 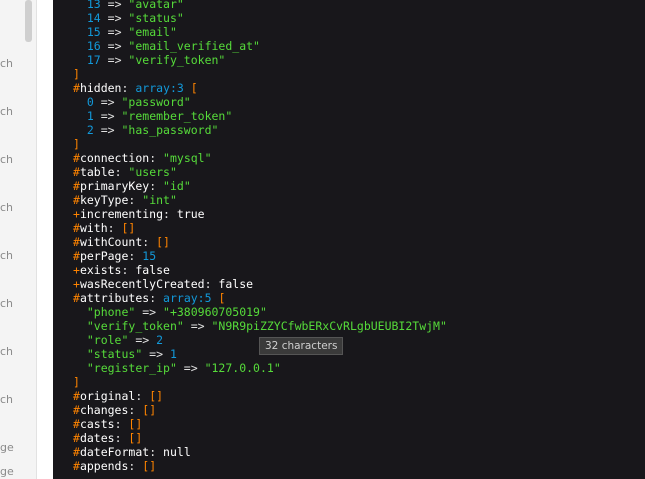 What do you see at coordinates (104, 228) in the screenshot?
I see `property-line: #with: []` at bounding box center [104, 228].